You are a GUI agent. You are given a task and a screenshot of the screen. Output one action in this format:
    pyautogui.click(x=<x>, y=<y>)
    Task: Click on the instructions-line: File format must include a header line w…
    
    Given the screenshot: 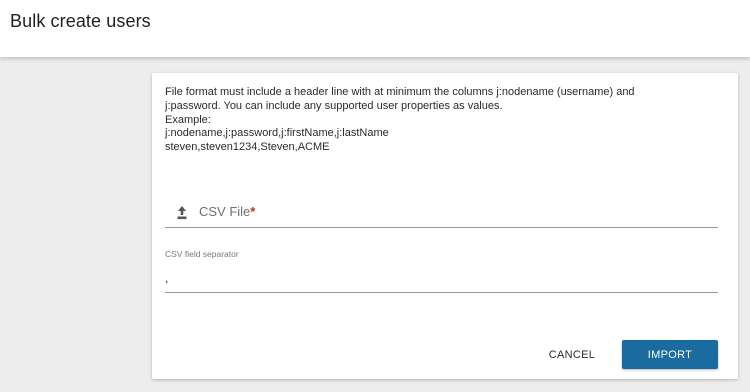 What is the action you would take?
    pyautogui.click(x=400, y=92)
    